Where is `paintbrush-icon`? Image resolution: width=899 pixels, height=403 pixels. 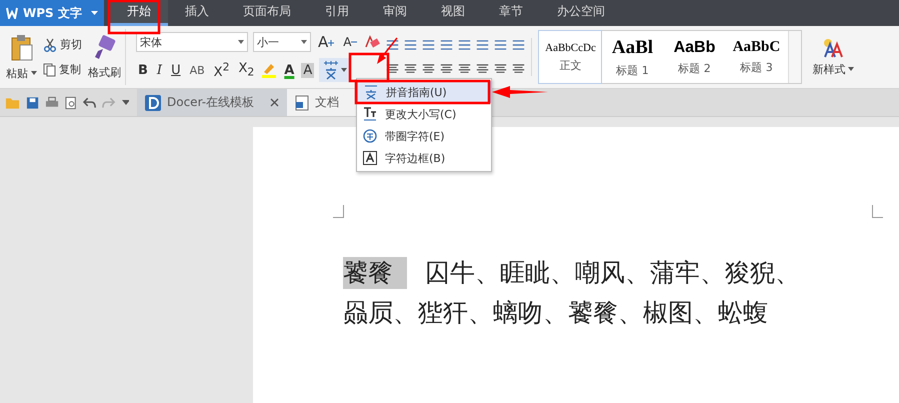
paintbrush-icon is located at coordinates (105, 47).